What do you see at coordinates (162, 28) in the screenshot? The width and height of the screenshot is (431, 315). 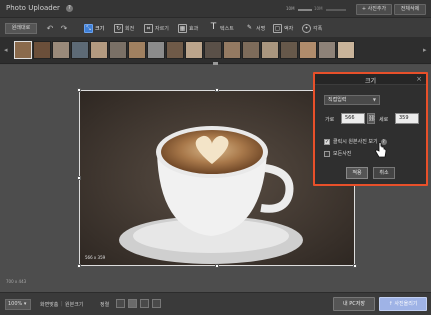 I see `tool-label: 자르기` at bounding box center [162, 28].